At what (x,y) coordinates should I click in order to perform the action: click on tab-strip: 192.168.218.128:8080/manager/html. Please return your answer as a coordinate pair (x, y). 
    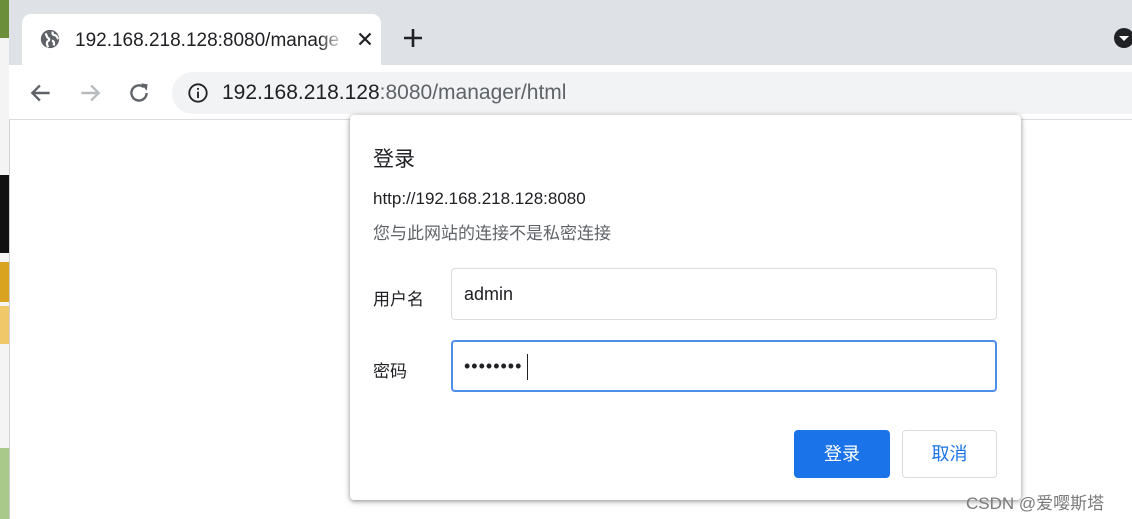
    Looking at the image, I should click on (570, 32).